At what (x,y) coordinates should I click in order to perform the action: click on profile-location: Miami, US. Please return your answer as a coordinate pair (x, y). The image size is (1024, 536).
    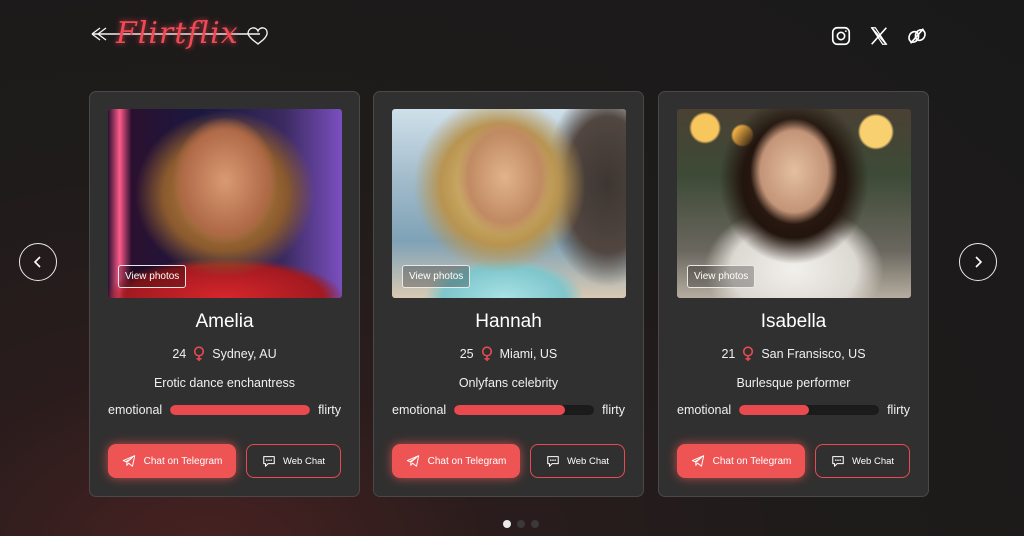
    Looking at the image, I should click on (528, 354).